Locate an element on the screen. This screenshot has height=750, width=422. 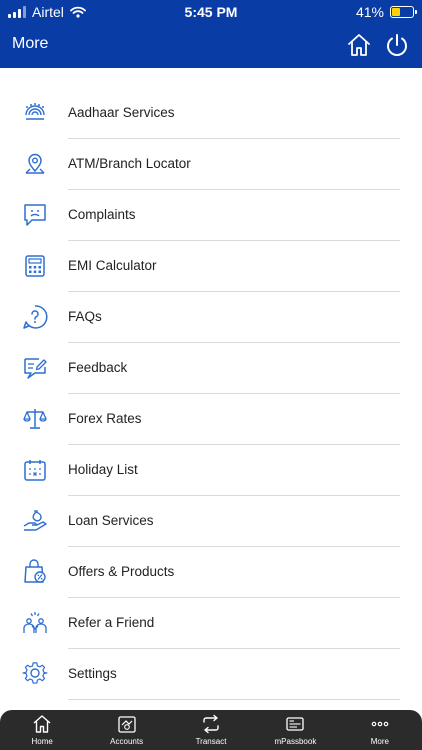
tab-label: Accounts is located at coordinates (127, 741).